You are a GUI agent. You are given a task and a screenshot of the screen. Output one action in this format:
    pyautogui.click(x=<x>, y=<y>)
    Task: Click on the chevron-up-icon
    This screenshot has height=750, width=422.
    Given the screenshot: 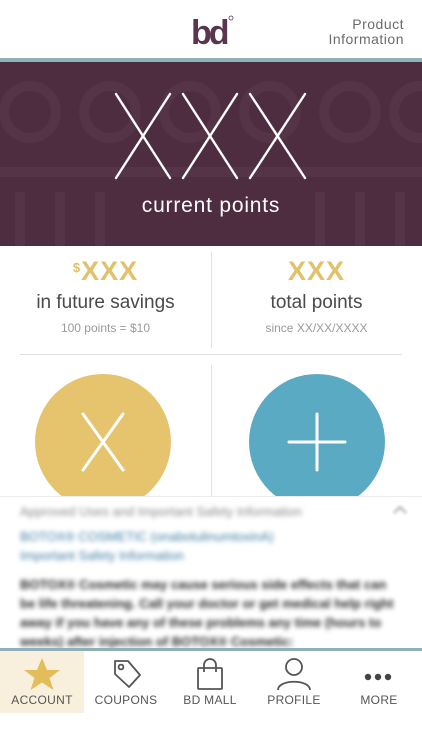 What is the action you would take?
    pyautogui.click(x=400, y=510)
    